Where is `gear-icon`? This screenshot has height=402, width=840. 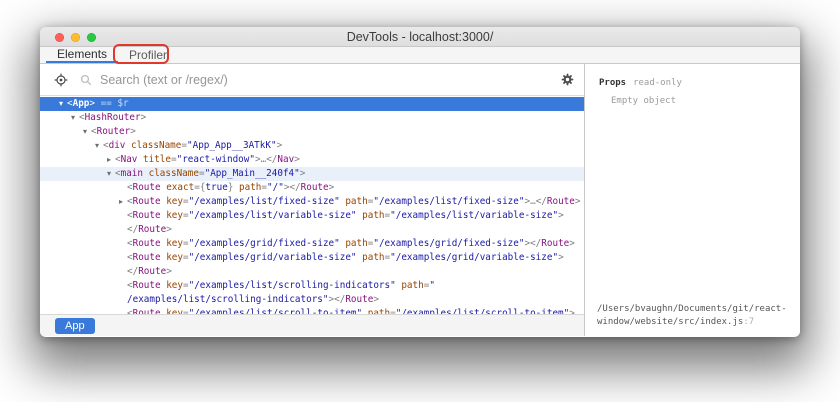 gear-icon is located at coordinates (567, 79).